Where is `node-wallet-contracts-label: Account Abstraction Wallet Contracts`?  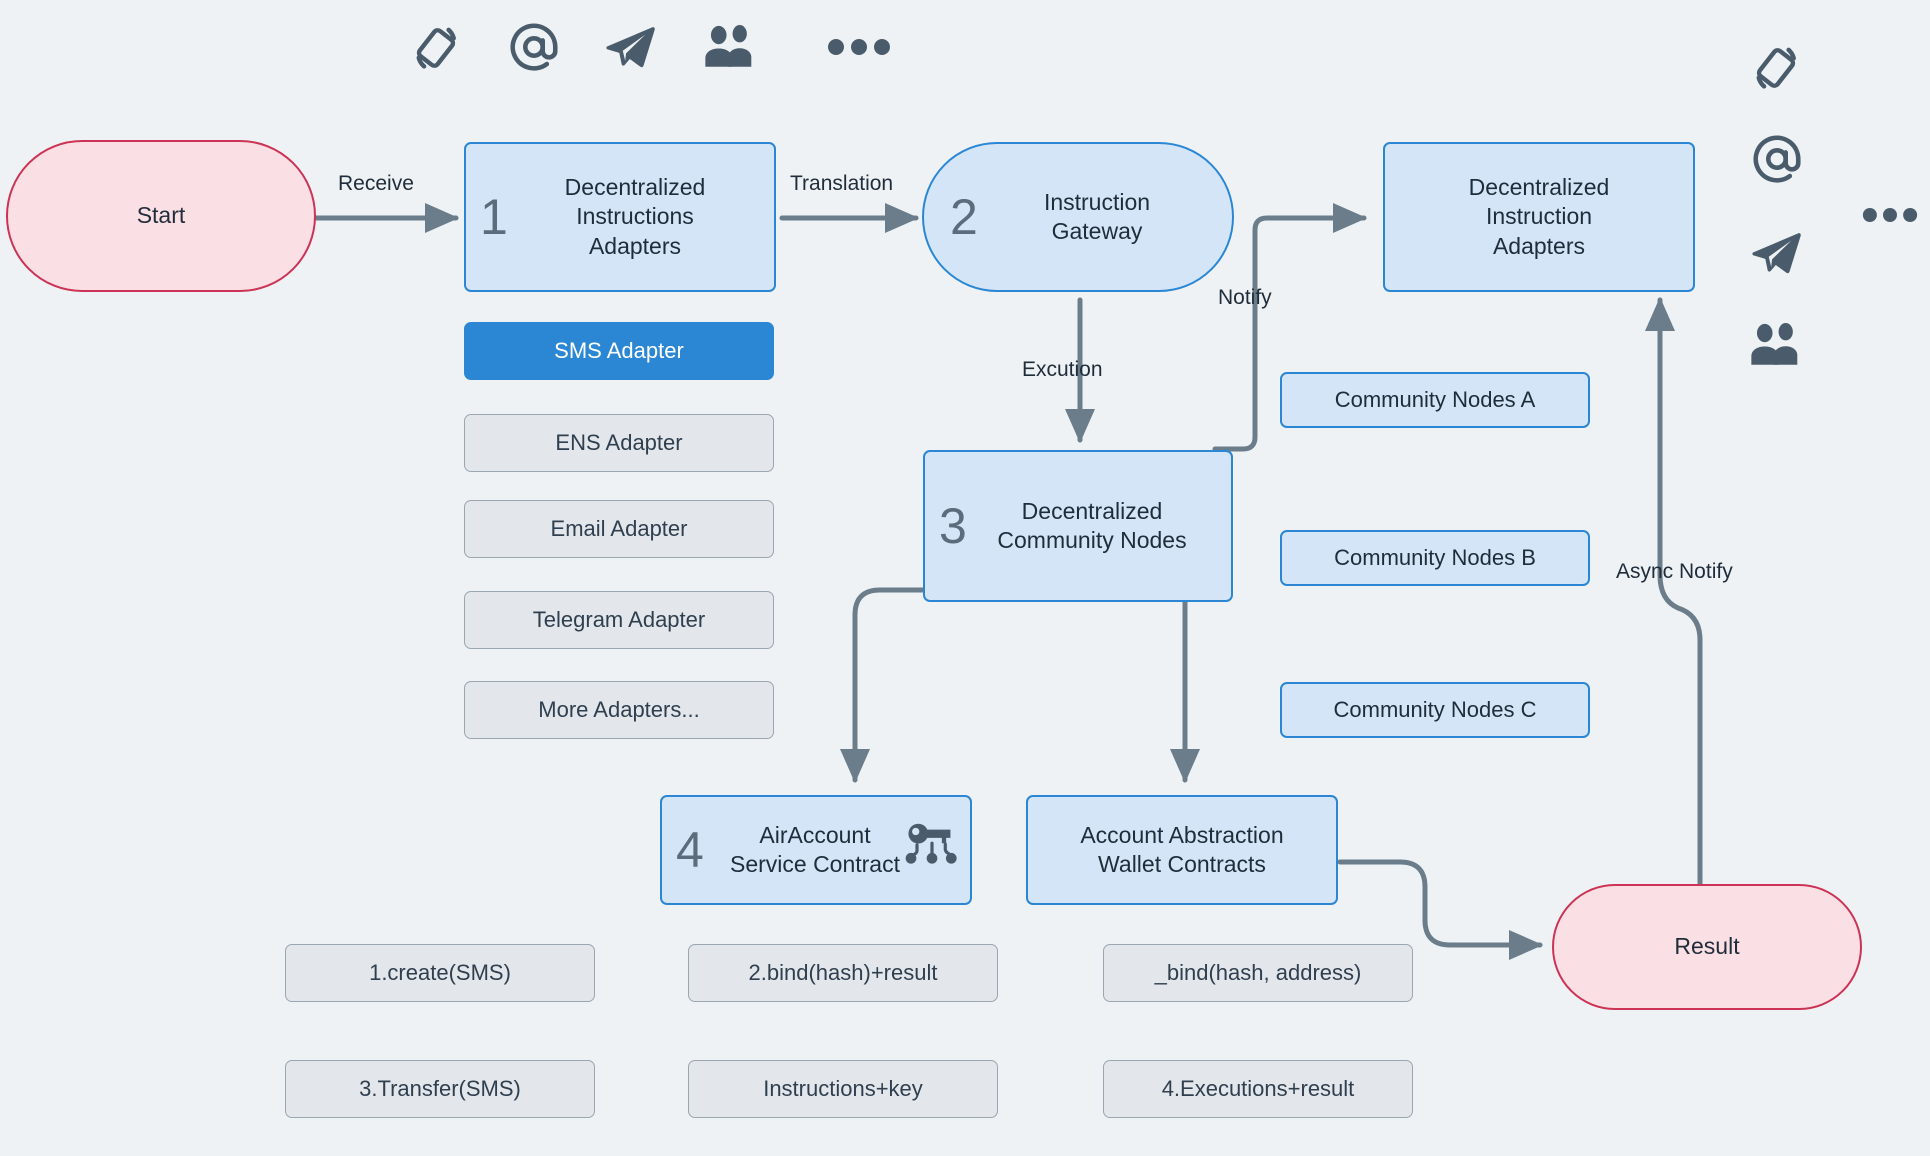
node-wallet-contracts-label: Account Abstraction Wallet Contracts is located at coordinates (1182, 849).